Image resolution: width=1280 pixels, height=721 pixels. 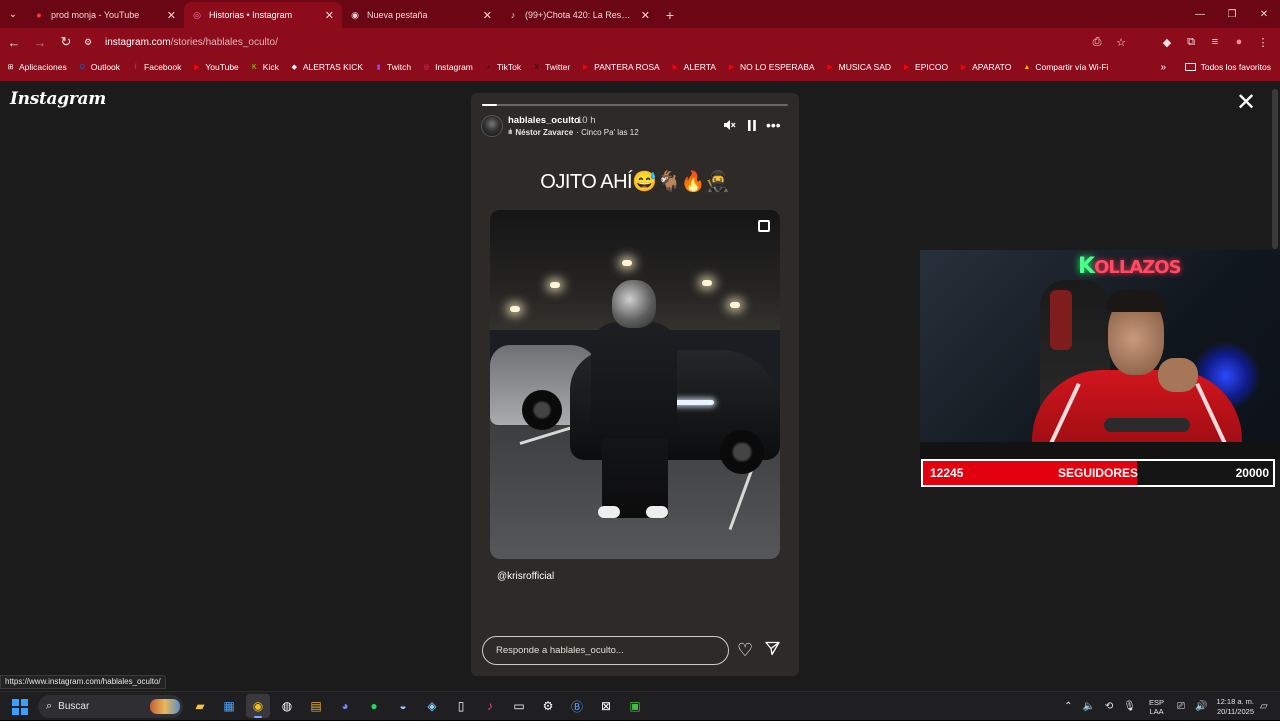 I want to click on like-heart-icon: ♡, so click(x=745, y=650).